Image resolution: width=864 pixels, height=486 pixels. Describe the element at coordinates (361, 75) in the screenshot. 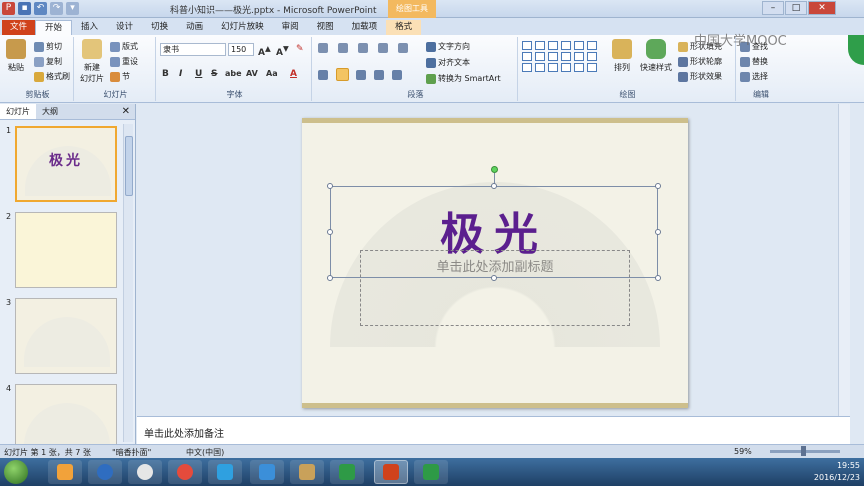

I see `align-right-button` at that location.